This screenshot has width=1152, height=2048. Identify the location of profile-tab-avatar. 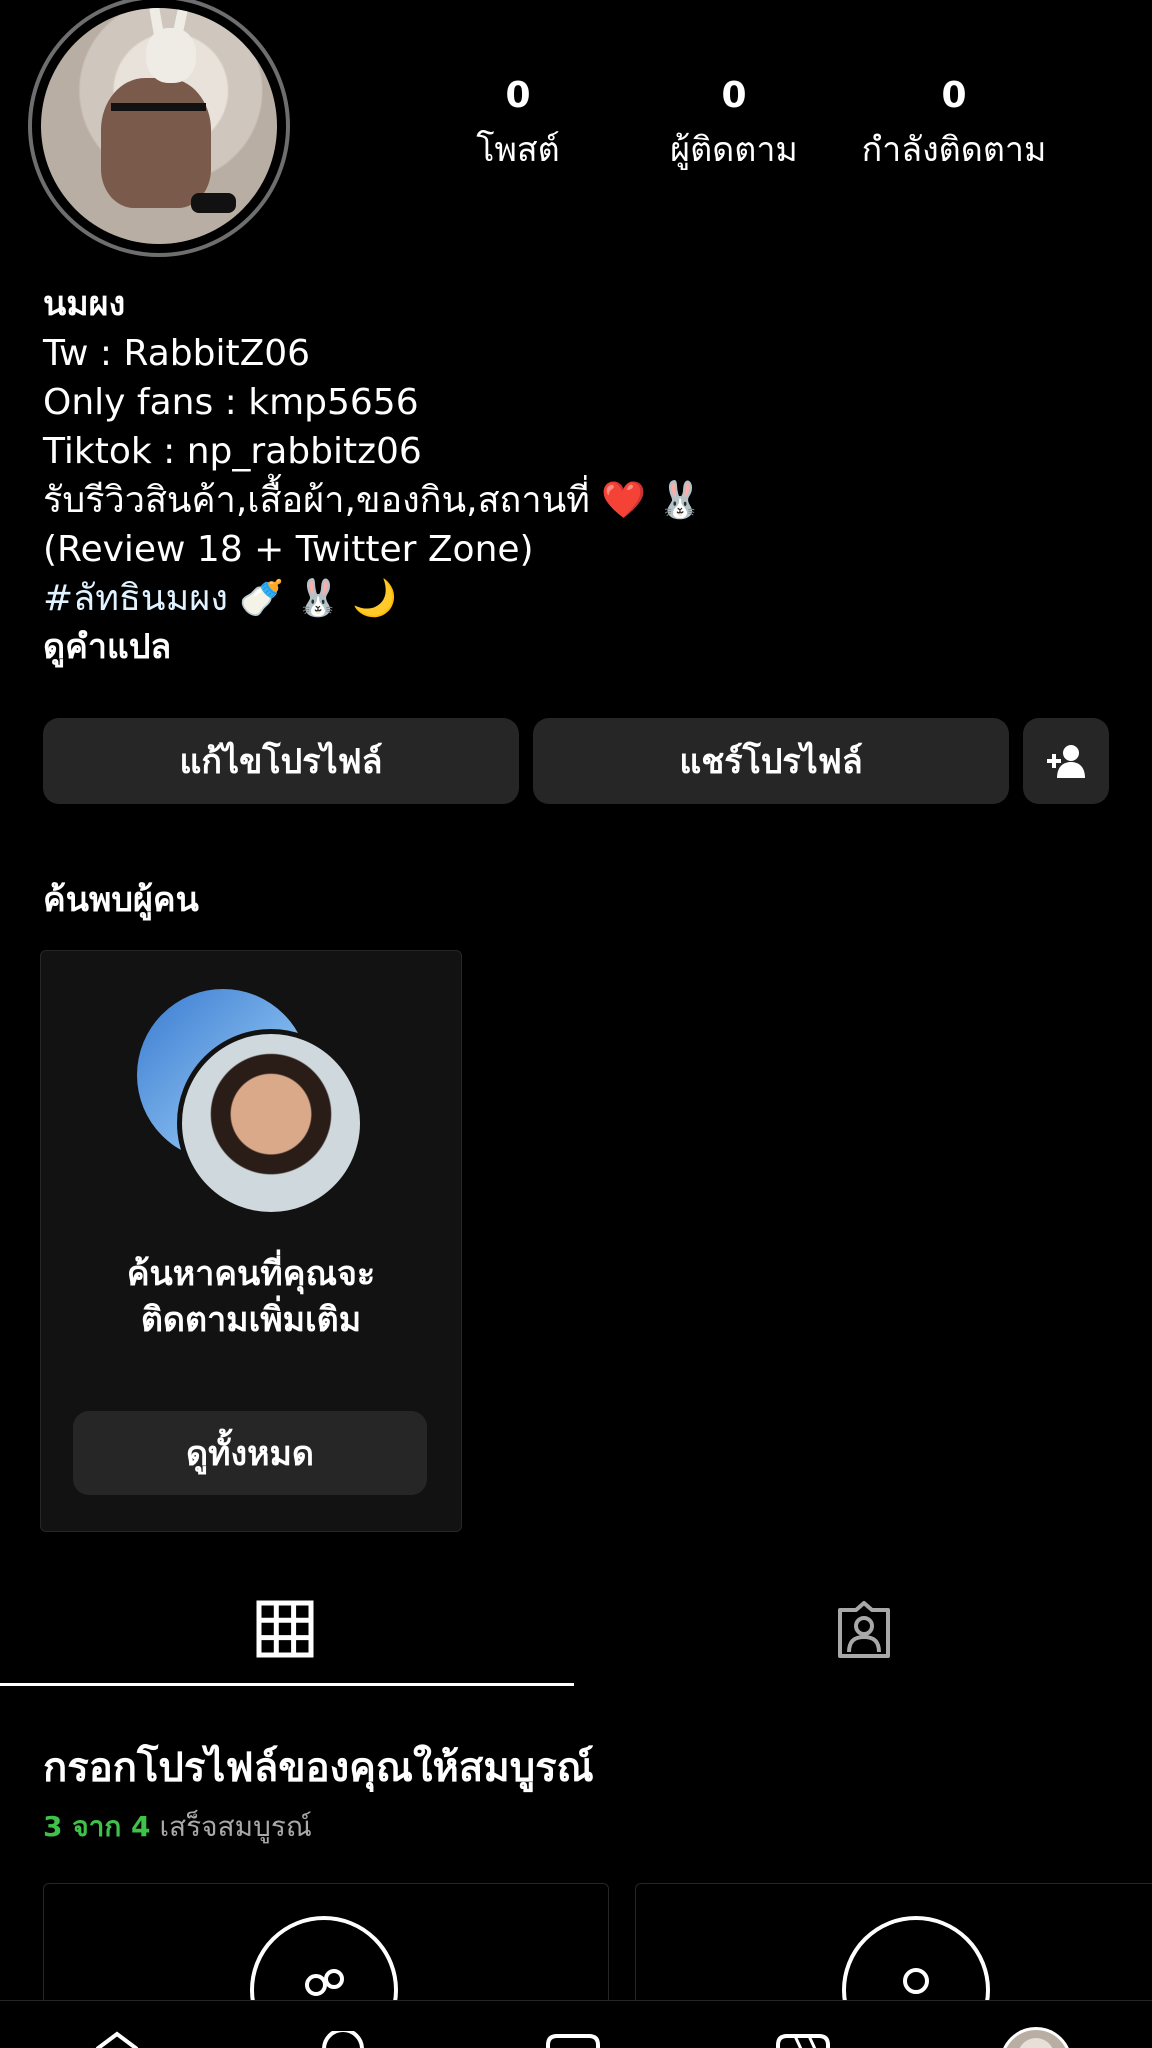
(1036, 2037).